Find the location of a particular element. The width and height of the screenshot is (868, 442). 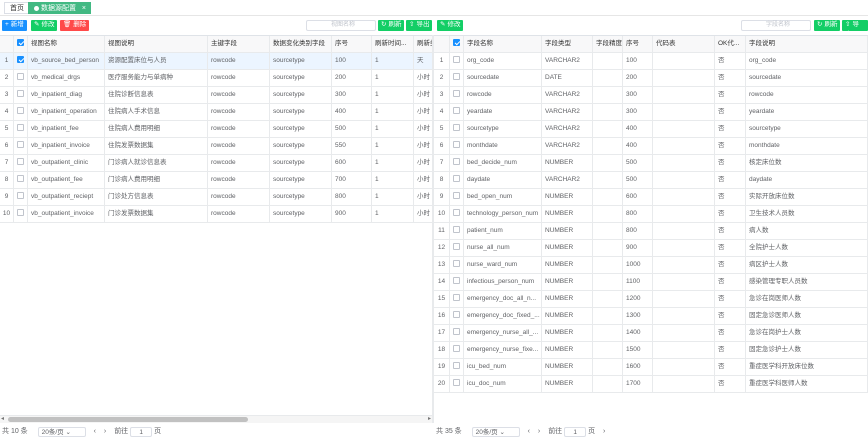

add-button: + 新增 is located at coordinates (14, 25).